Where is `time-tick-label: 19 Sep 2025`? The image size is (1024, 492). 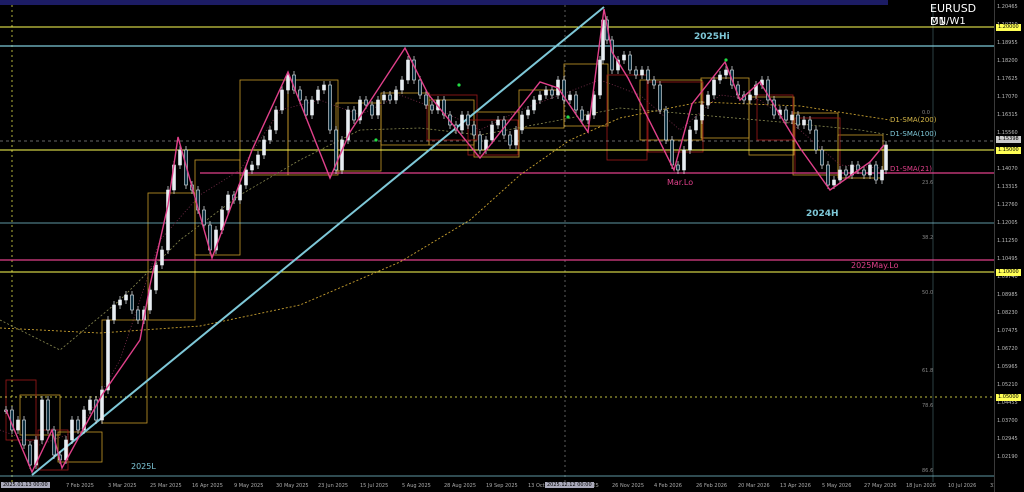
time-tick-label: 19 Sep 2025 is located at coordinates (502, 486).